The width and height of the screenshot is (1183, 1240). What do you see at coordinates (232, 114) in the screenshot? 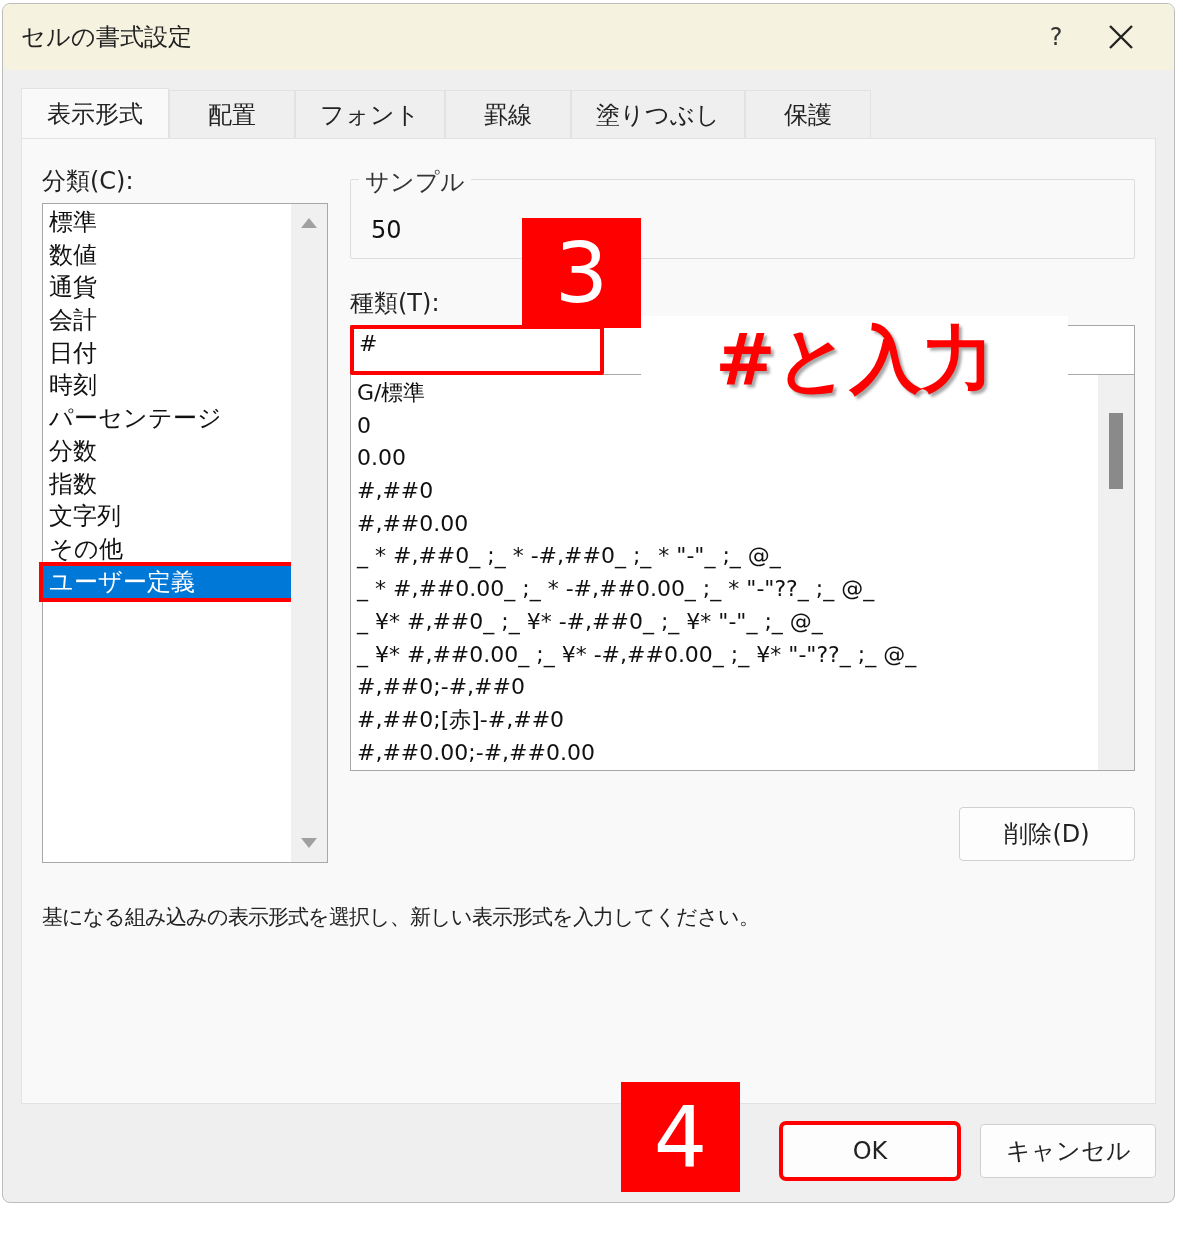
I see `tab: 配置` at bounding box center [232, 114].